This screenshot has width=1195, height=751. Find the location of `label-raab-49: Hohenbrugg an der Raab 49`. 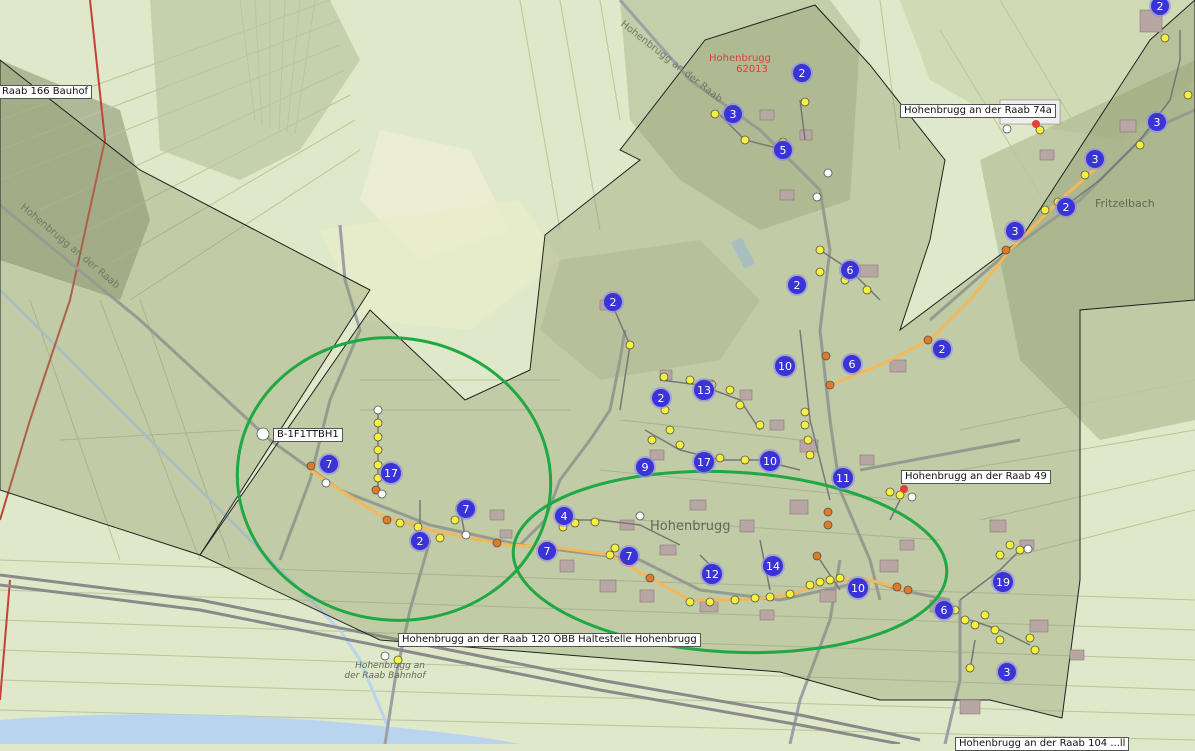

label-raab-49: Hohenbrugg an der Raab 49 is located at coordinates (976, 477).